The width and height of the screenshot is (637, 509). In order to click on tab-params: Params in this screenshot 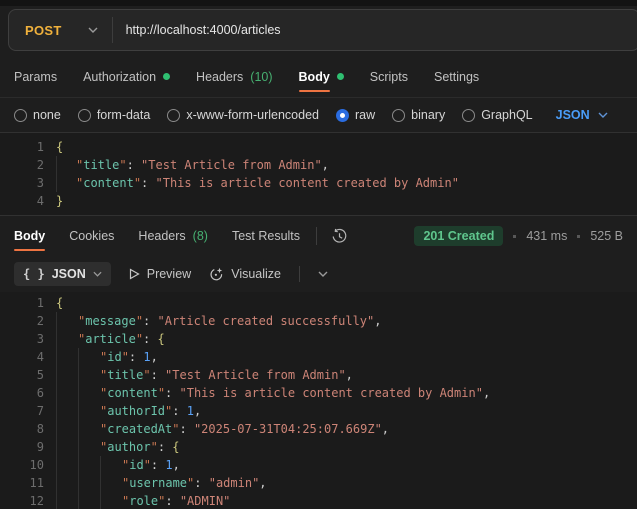, I will do `click(35, 76)`.